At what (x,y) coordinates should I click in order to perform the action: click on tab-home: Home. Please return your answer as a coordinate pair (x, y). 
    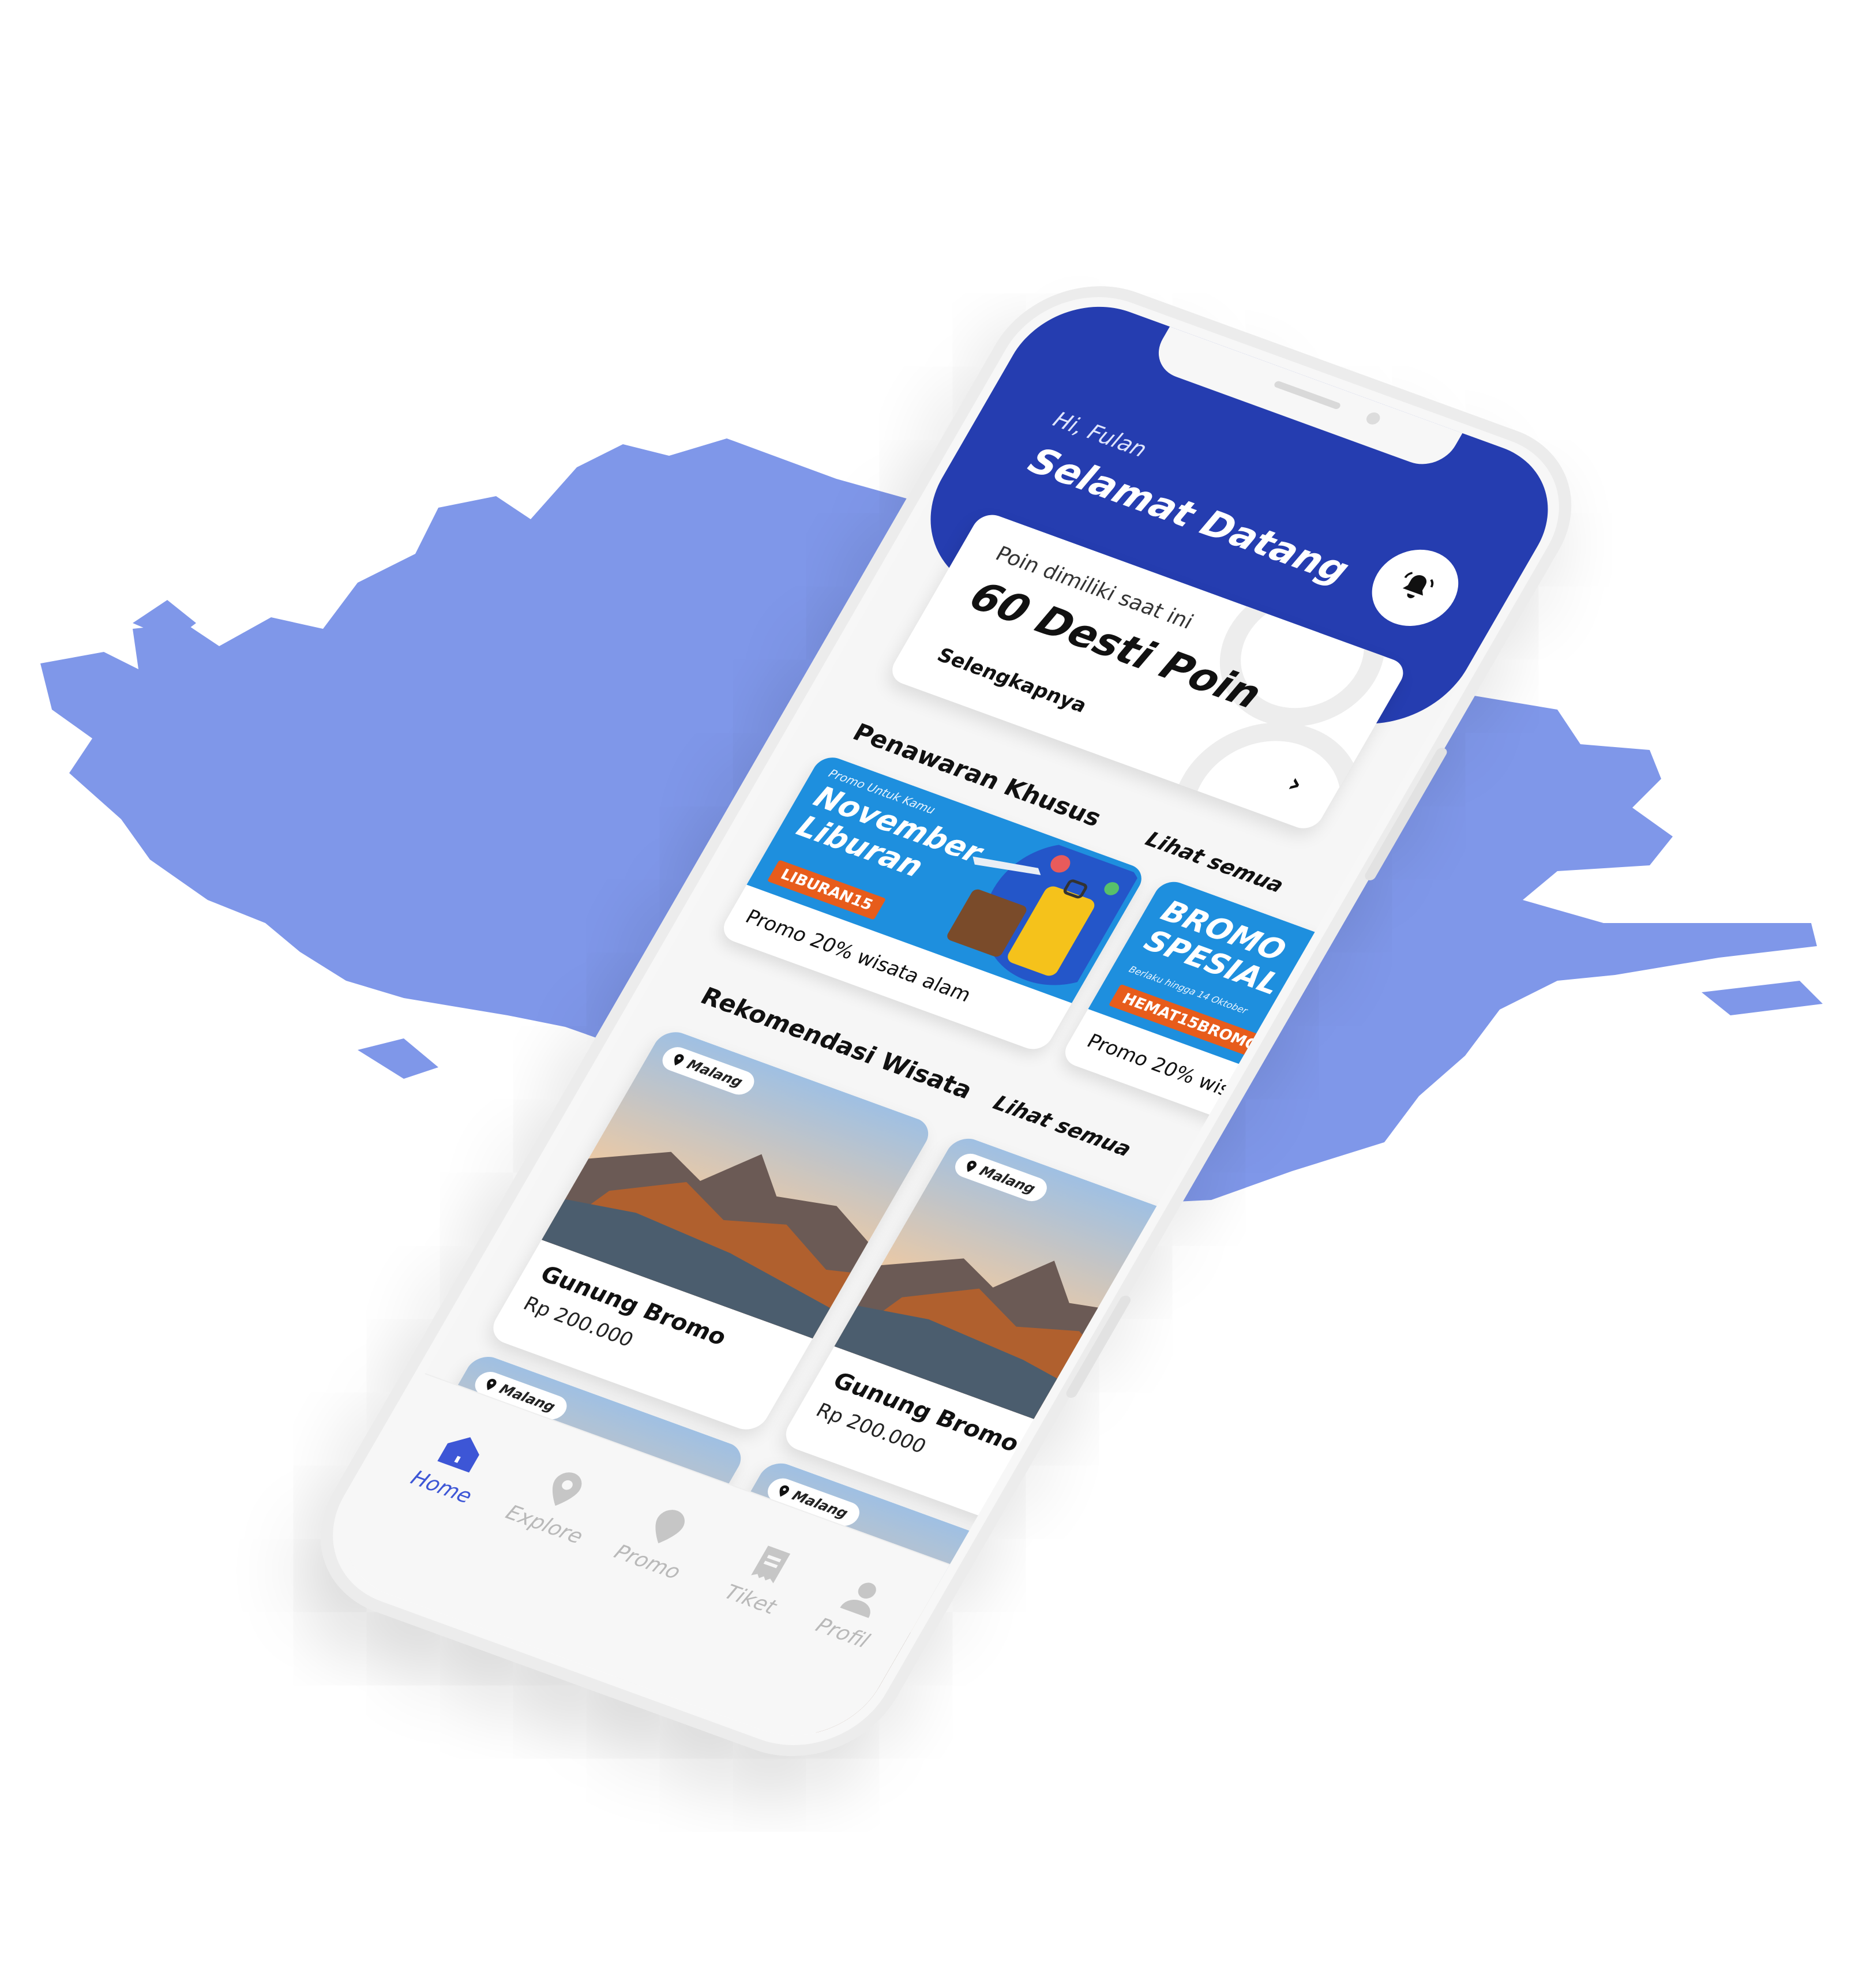
    Looking at the image, I should click on (453, 1465).